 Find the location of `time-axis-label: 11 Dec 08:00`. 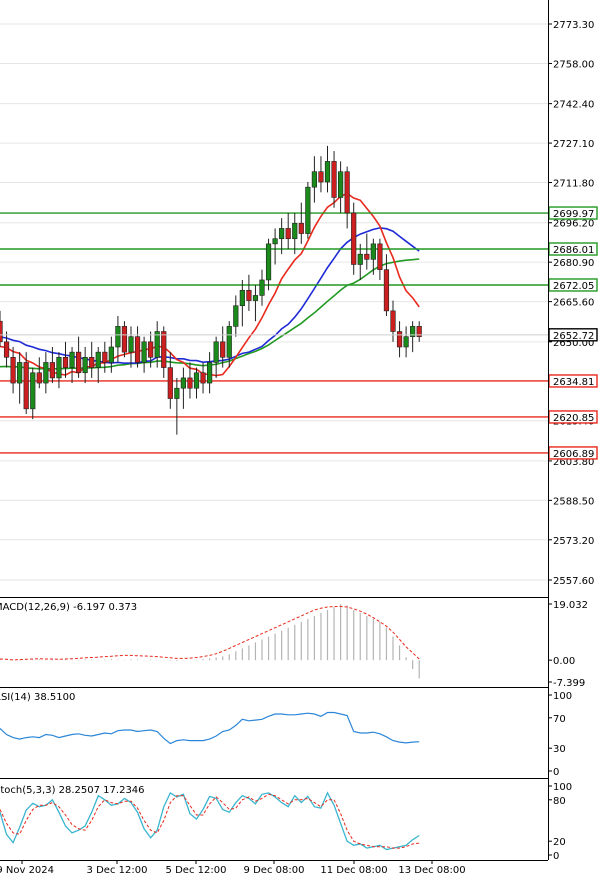

time-axis-label: 11 Dec 08:00 is located at coordinates (353, 870).